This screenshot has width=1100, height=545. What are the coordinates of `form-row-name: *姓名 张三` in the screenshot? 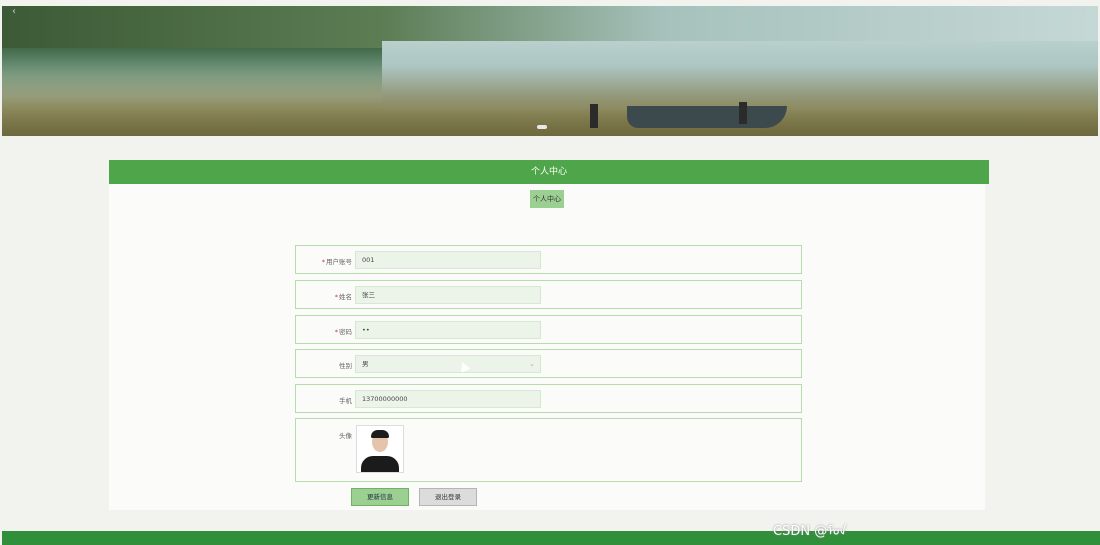 It's located at (548, 294).